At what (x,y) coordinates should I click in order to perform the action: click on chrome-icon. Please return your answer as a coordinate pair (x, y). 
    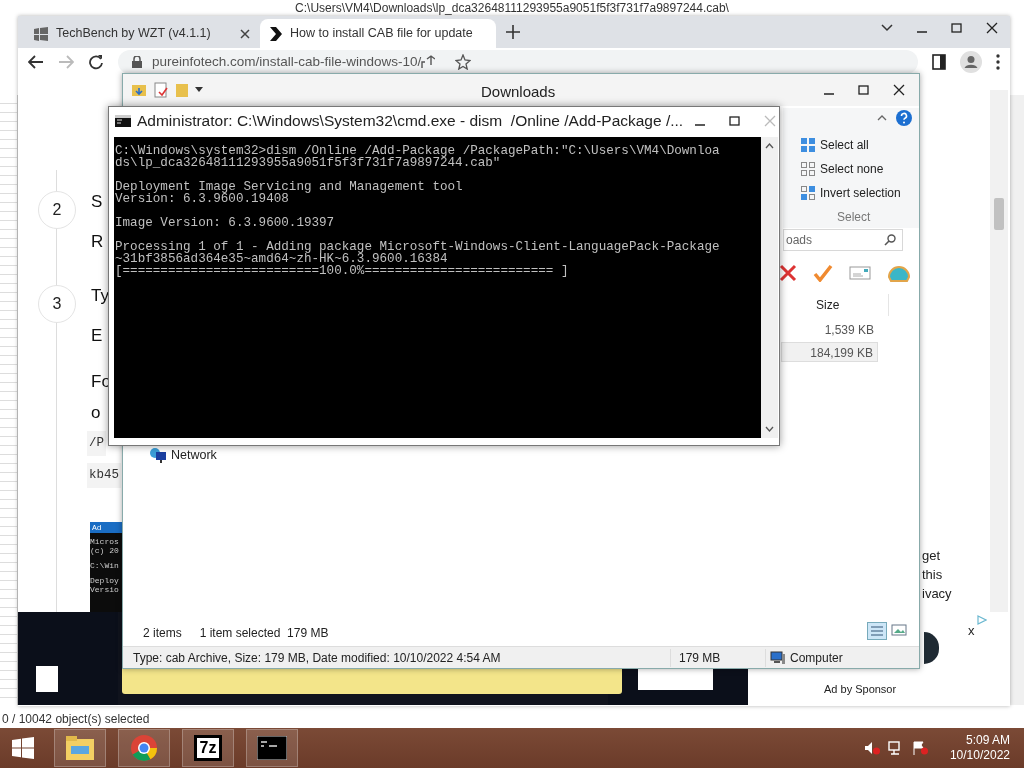
    Looking at the image, I should click on (144, 748).